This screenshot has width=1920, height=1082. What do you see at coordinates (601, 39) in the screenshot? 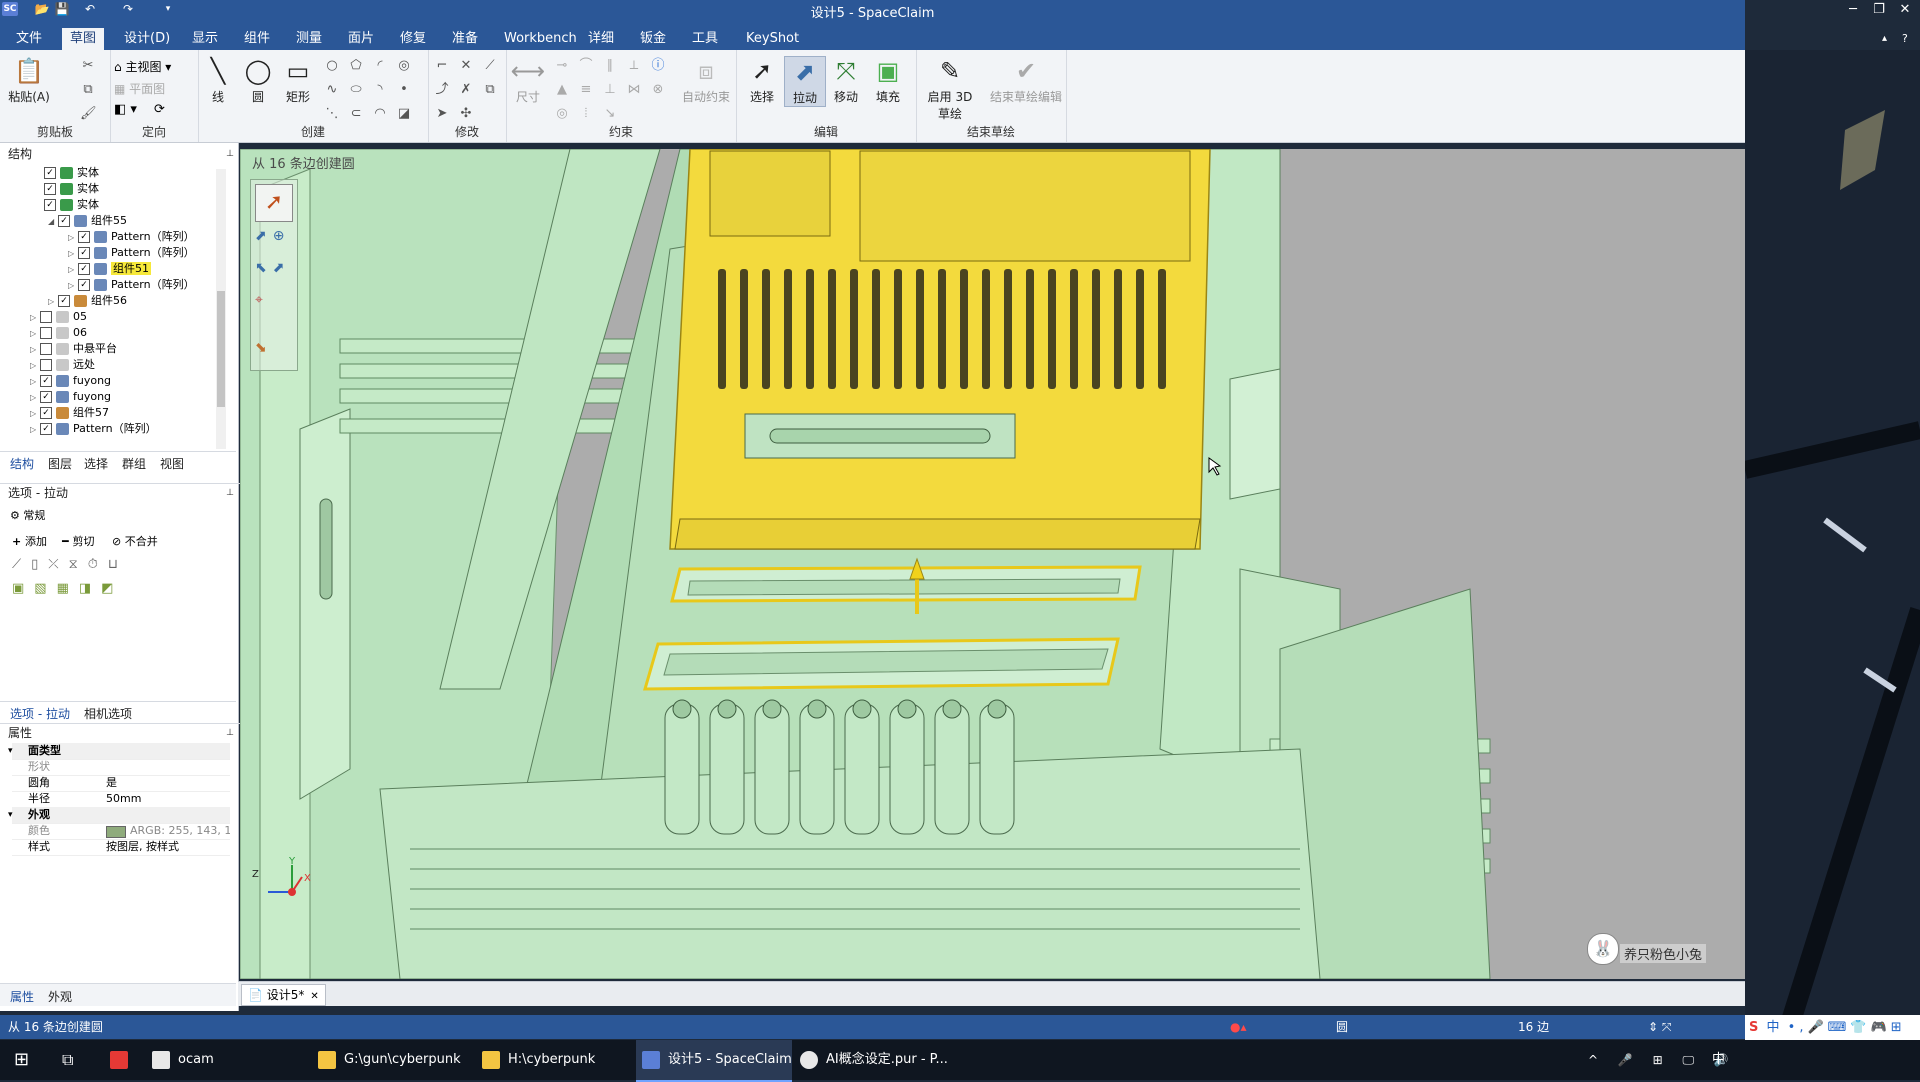
I see `tab-detail: 详细` at bounding box center [601, 39].